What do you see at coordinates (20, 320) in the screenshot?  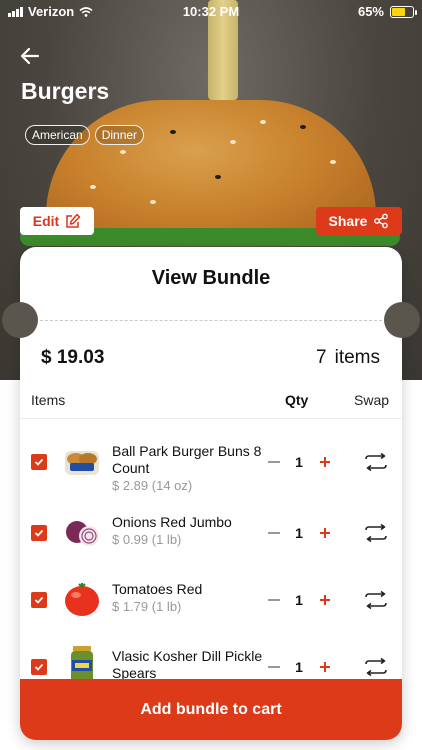 I see `ticket-notch-left` at bounding box center [20, 320].